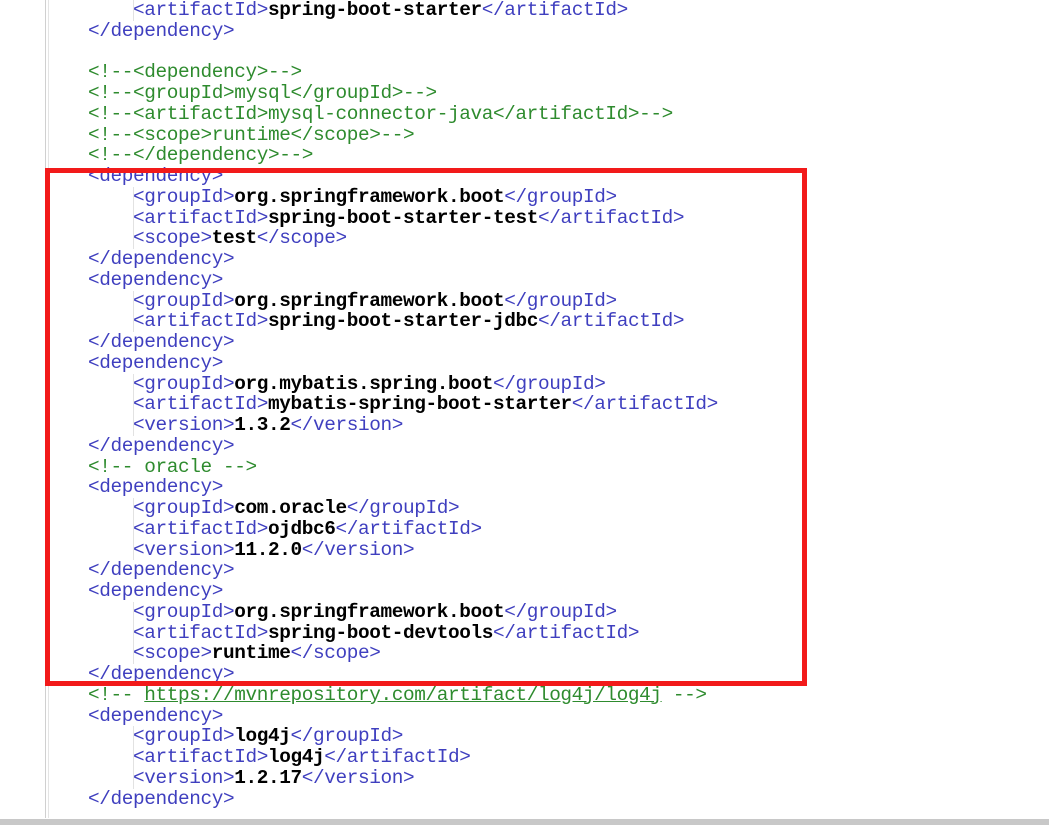 This screenshot has width=1049, height=825. What do you see at coordinates (116, 694) in the screenshot?
I see `code-token-comment: <!--` at bounding box center [116, 694].